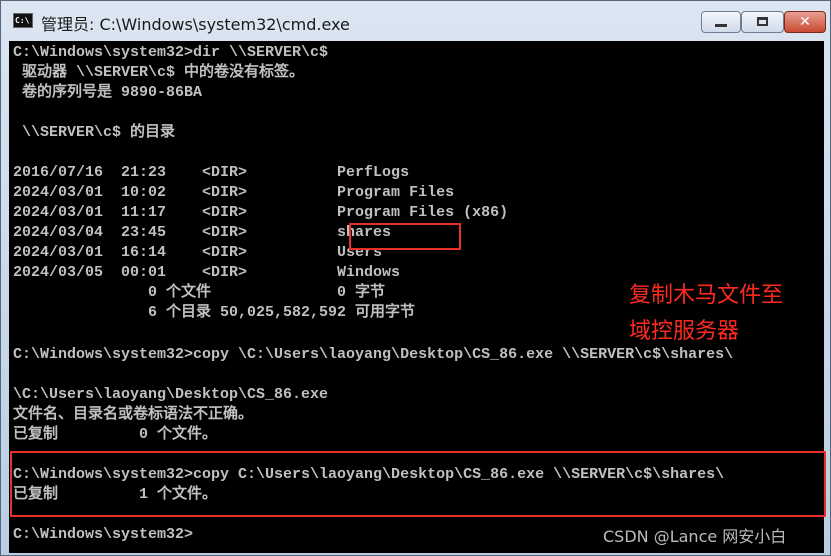 The image size is (831, 556). What do you see at coordinates (171, 394) in the screenshot?
I see `console-line: \C:\Users\laoyang\Desktop\CS_86.exe` at bounding box center [171, 394].